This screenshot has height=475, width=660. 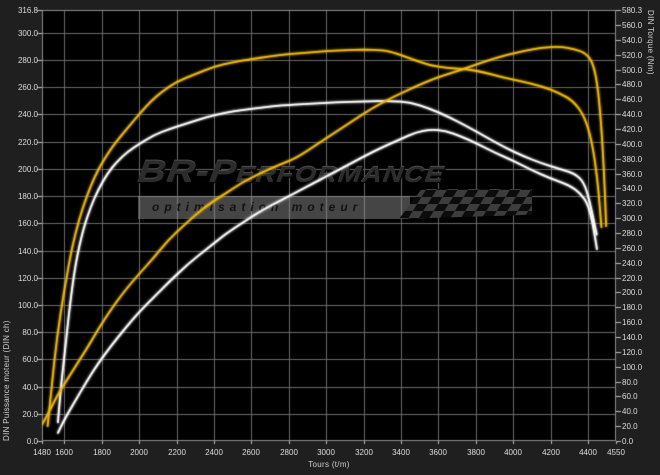 What do you see at coordinates (6, 380) in the screenshot?
I see `left-axis-title: DIN Puissance moteur (DIN ch)` at bounding box center [6, 380].